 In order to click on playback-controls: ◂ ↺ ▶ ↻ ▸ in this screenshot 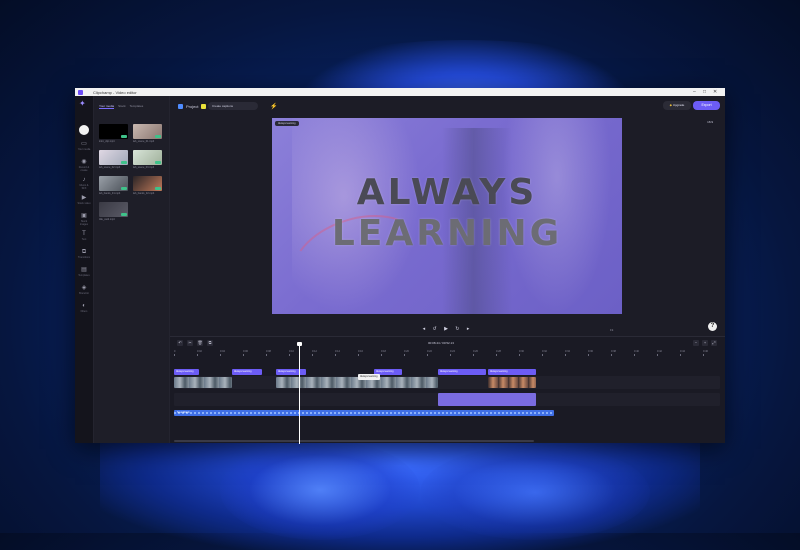, I will do `click(447, 329)`.